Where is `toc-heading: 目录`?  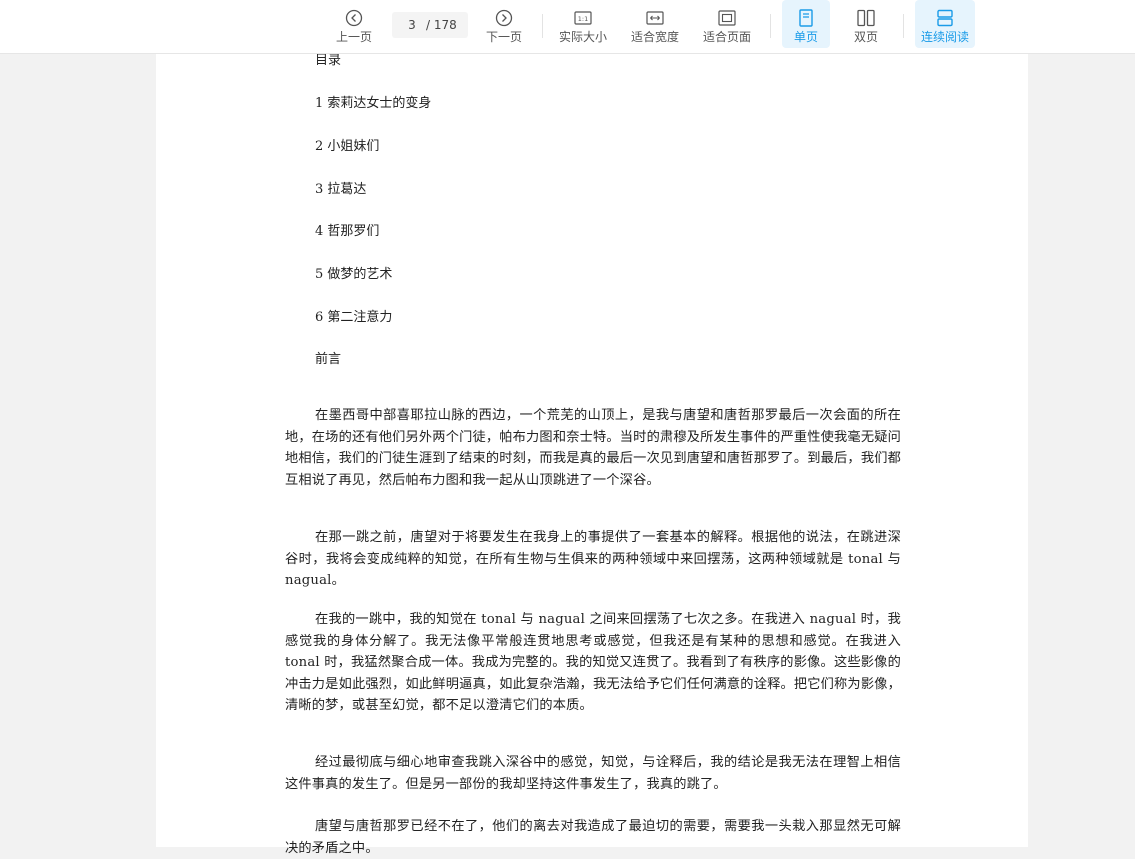
toc-heading: 目录 is located at coordinates (328, 60).